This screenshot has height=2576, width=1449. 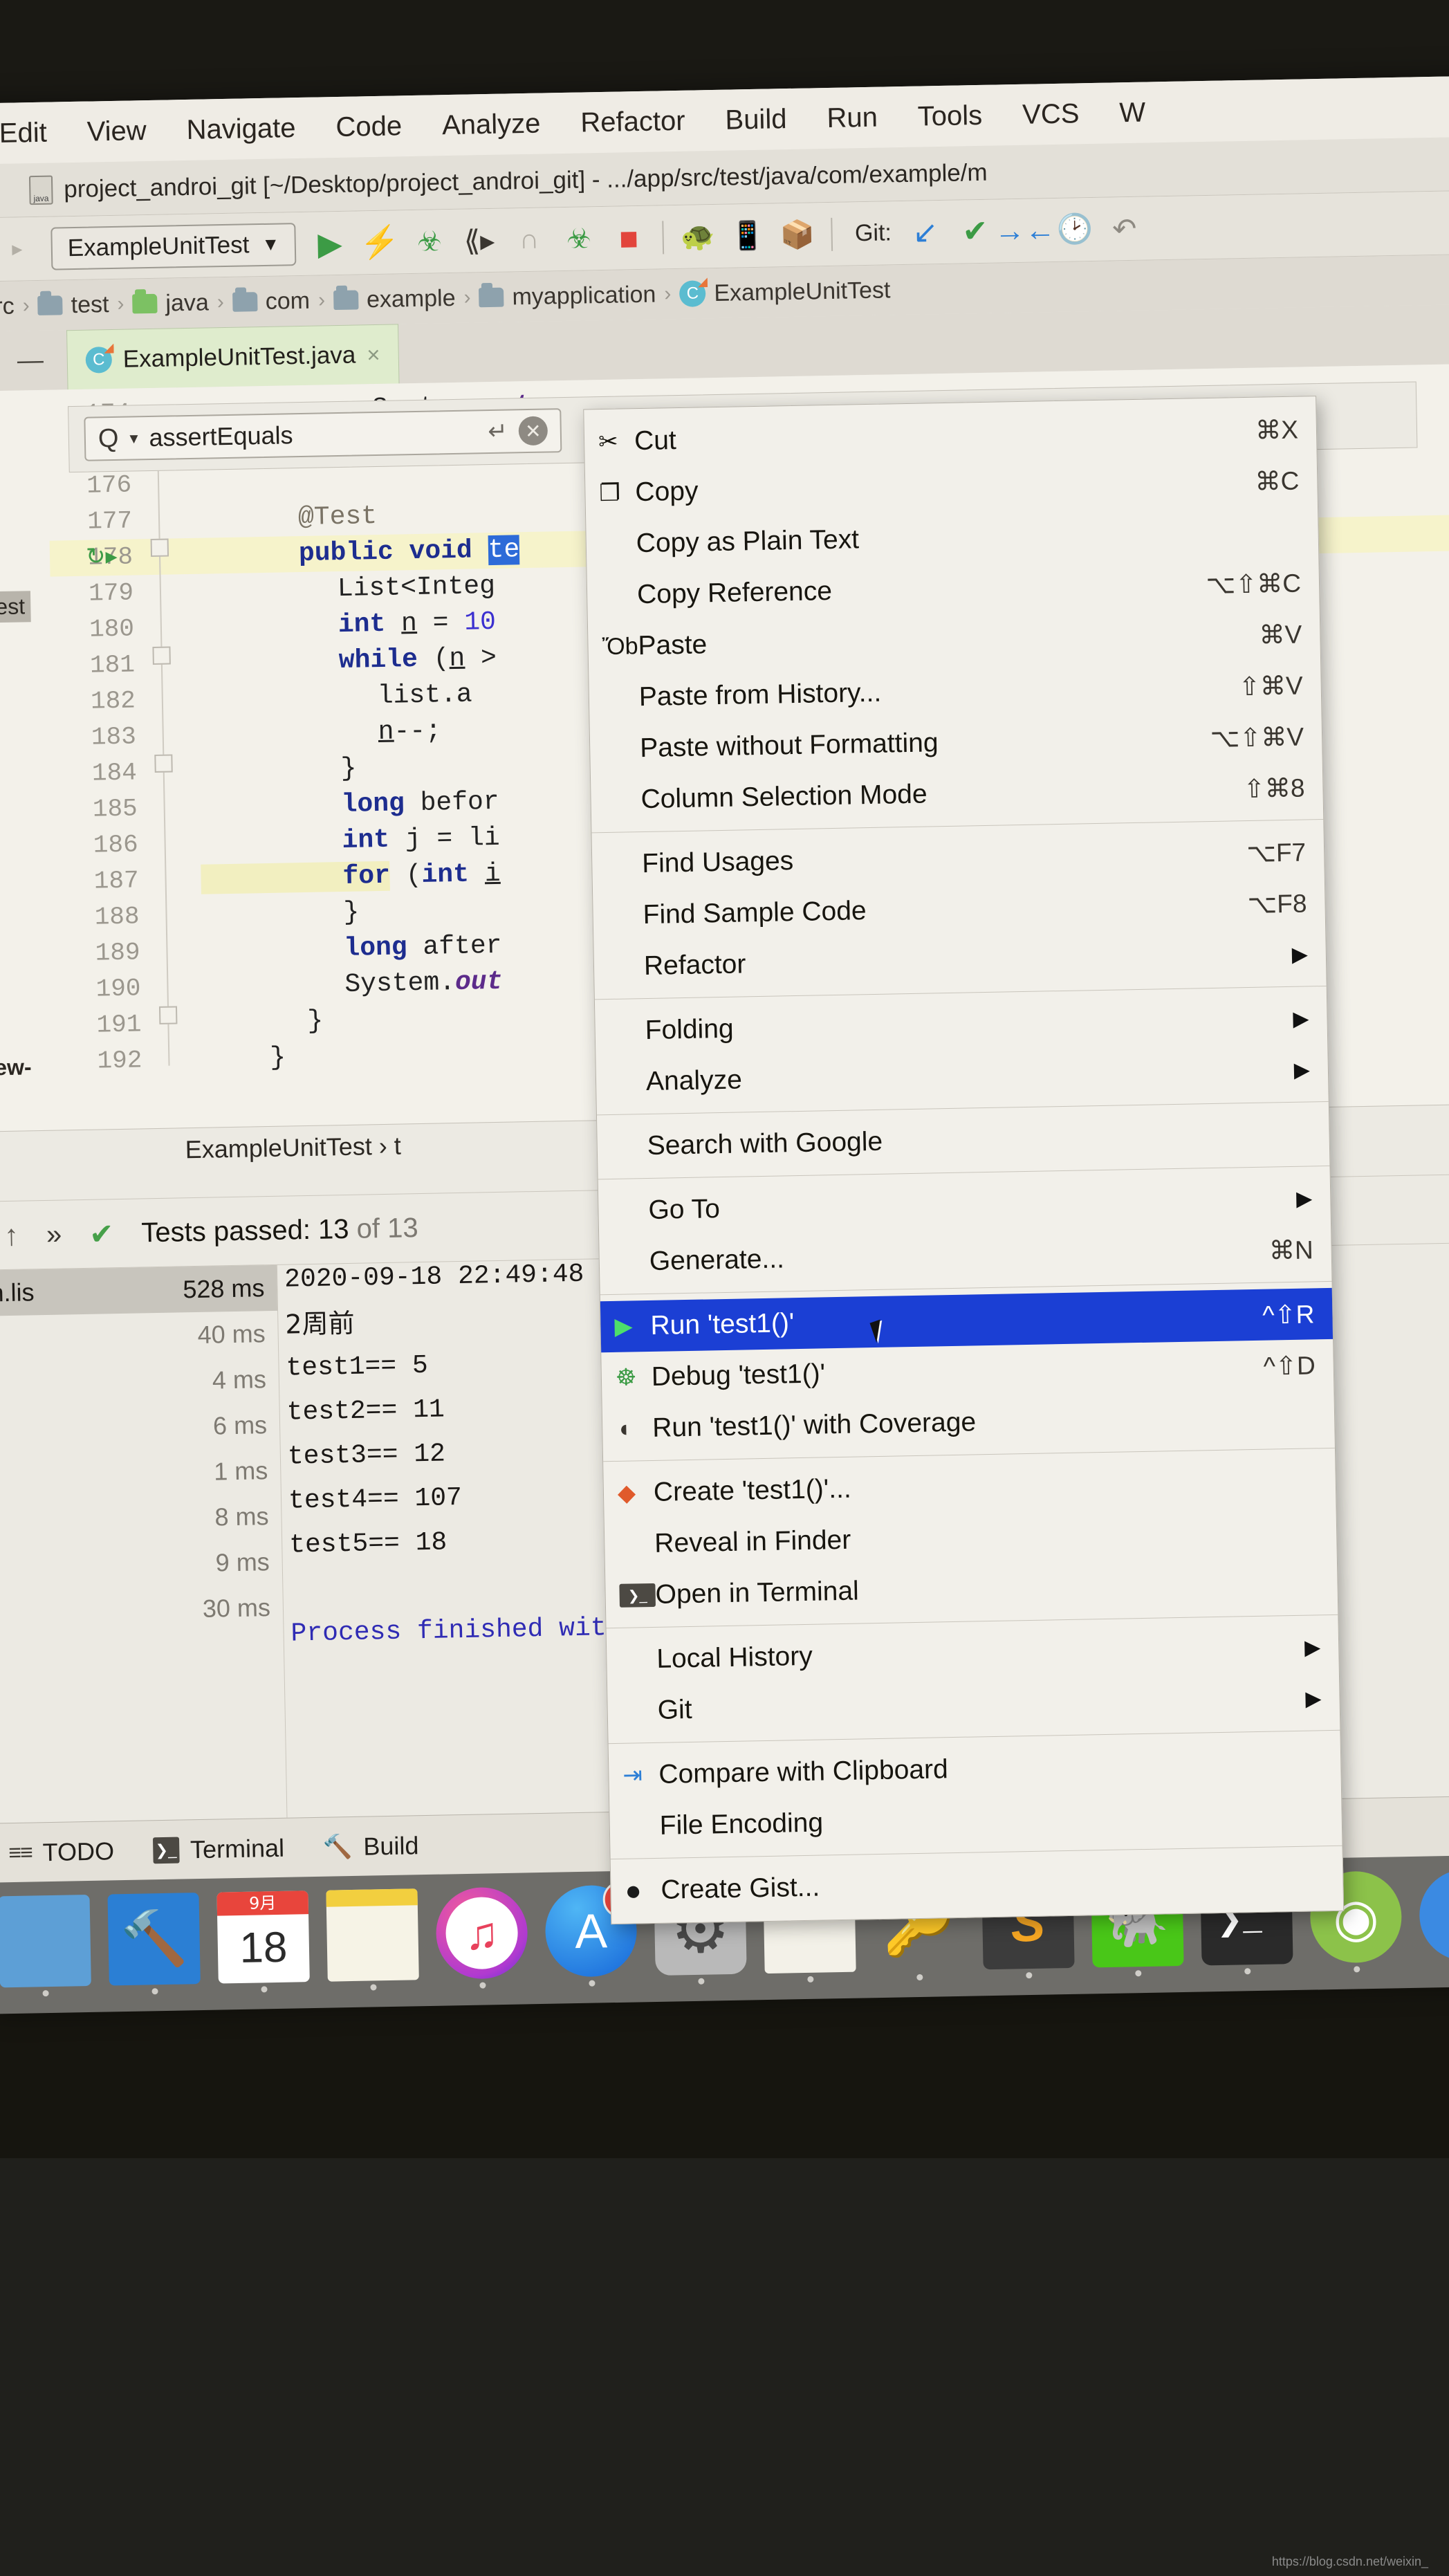 What do you see at coordinates (102, 556) in the screenshot?
I see `run-test-gutter-icon: ↻▸` at bounding box center [102, 556].